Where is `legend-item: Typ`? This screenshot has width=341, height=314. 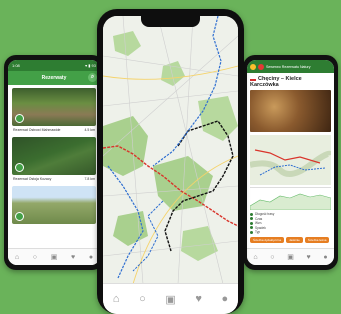 legend-item: Typ is located at coordinates (290, 232).